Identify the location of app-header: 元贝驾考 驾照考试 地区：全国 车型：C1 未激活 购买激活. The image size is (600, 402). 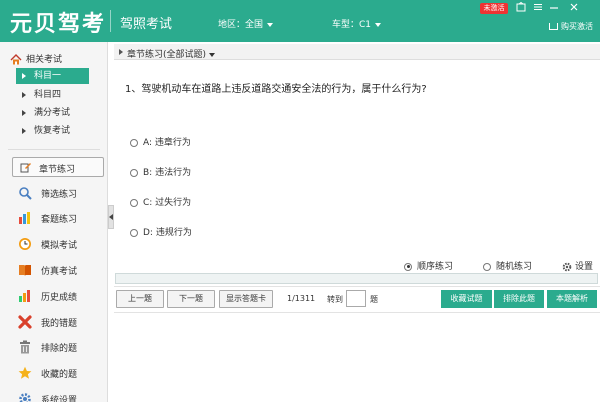
(300, 21).